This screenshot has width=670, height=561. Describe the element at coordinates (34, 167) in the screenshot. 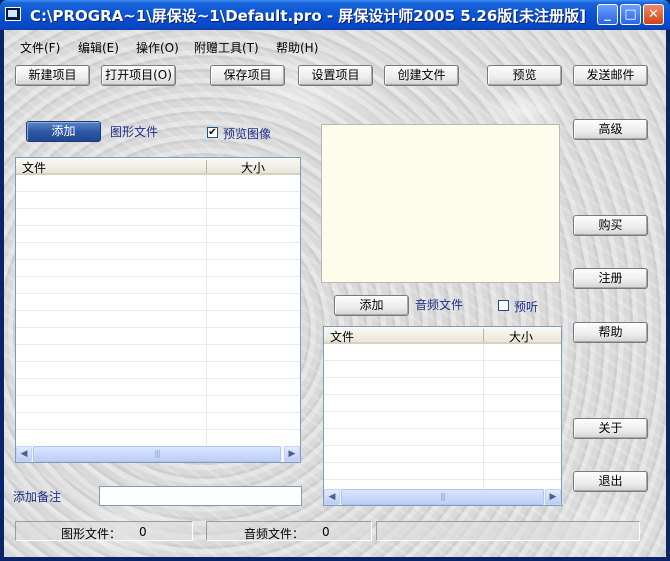

I see `image-col-file: 文件` at that location.